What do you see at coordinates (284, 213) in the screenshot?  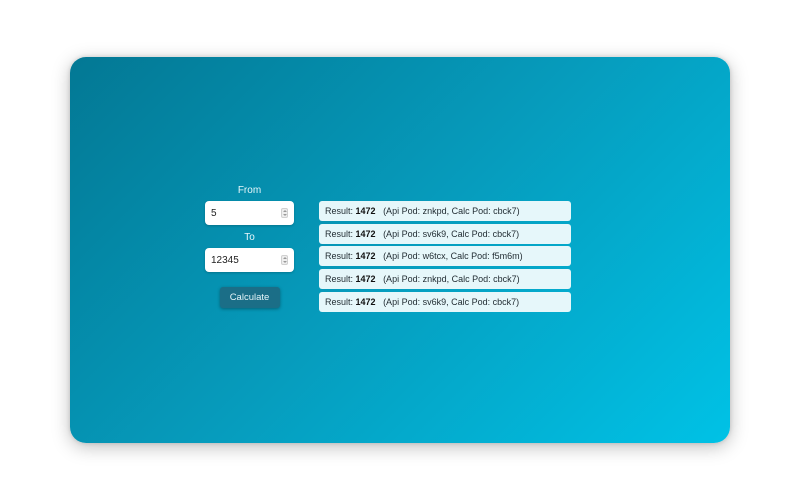 I see `from-spinner` at bounding box center [284, 213].